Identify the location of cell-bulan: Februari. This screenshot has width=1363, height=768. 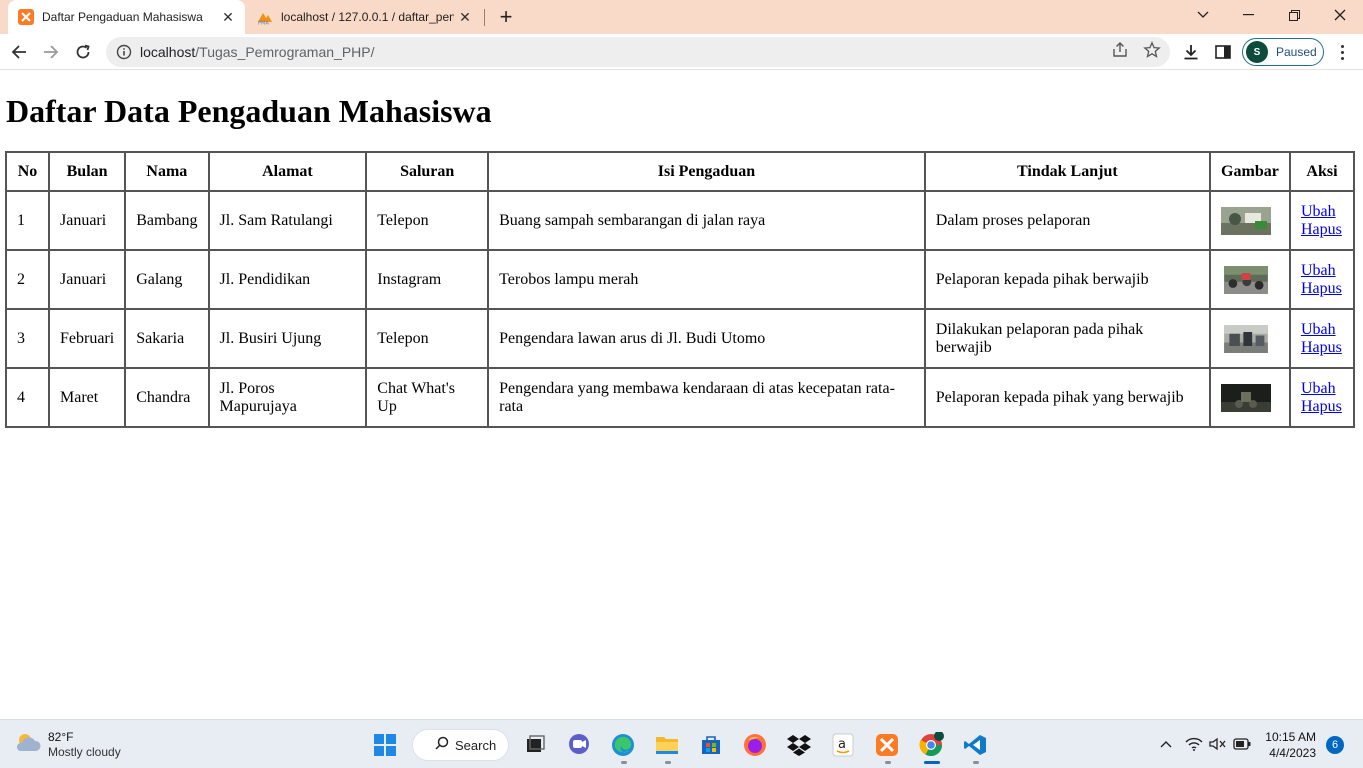
(87, 338).